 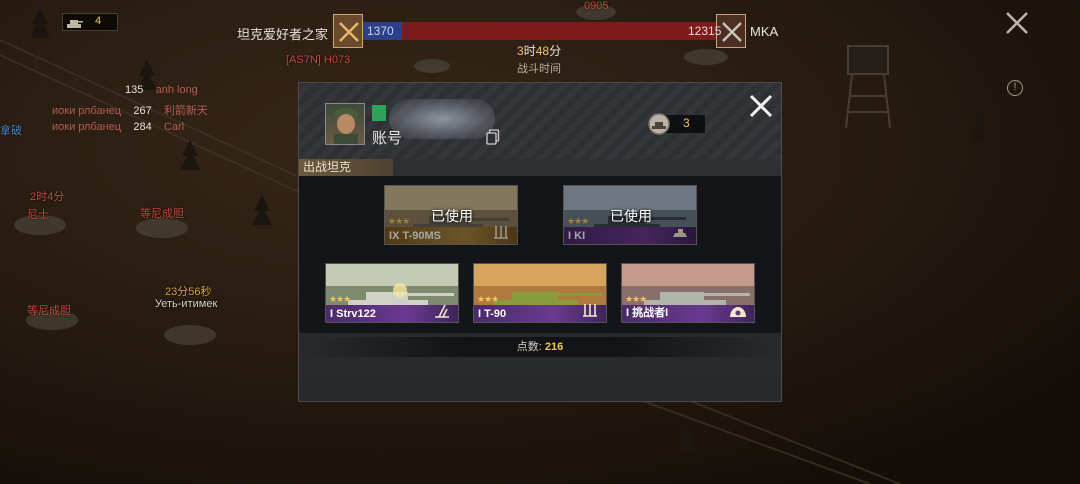 I want to click on ranking-row: 135 anh long, so click(x=161, y=90).